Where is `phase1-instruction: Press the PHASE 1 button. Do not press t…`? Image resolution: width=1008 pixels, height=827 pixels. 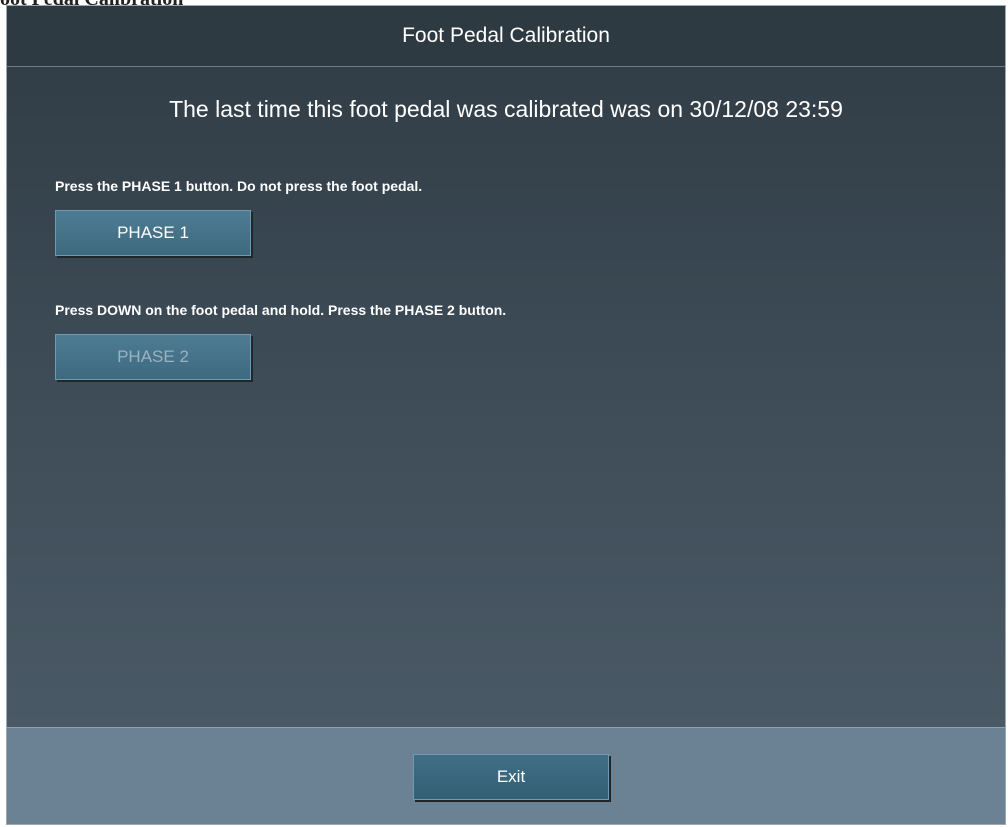 phase1-instruction: Press the PHASE 1 button. Do not press t… is located at coordinates (239, 186).